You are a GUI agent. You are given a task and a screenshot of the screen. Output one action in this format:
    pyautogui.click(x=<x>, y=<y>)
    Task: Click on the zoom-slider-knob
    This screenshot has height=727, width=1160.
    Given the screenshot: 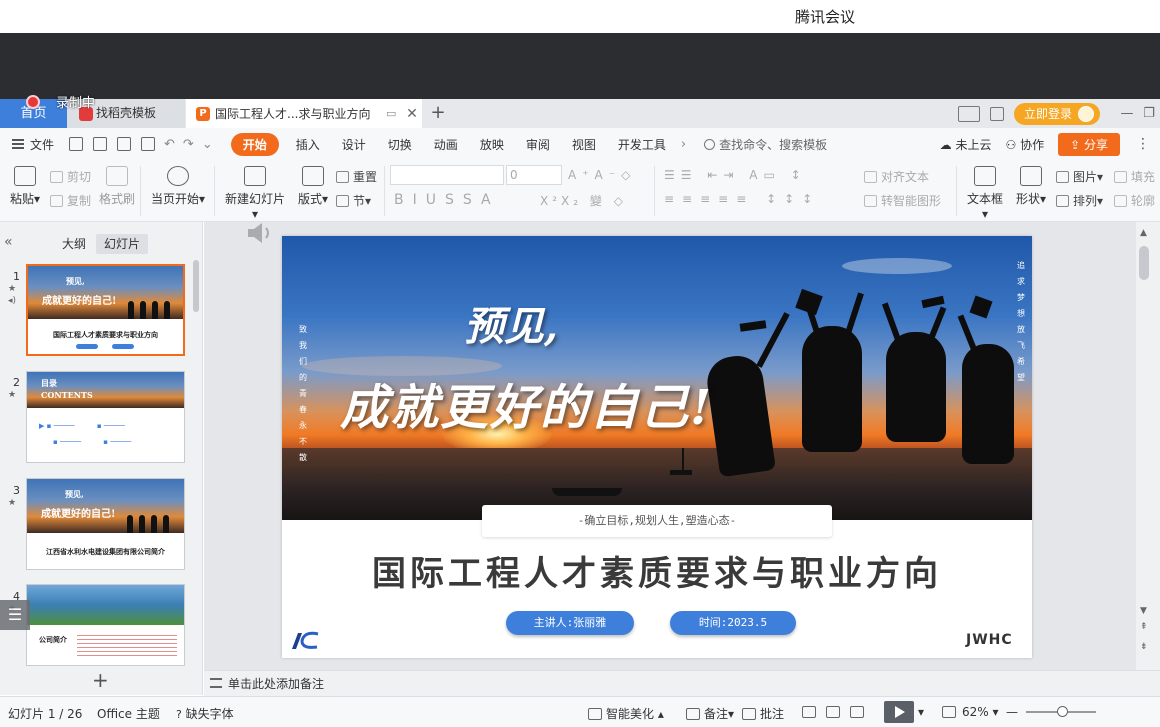 What is the action you would take?
    pyautogui.click(x=1062, y=711)
    